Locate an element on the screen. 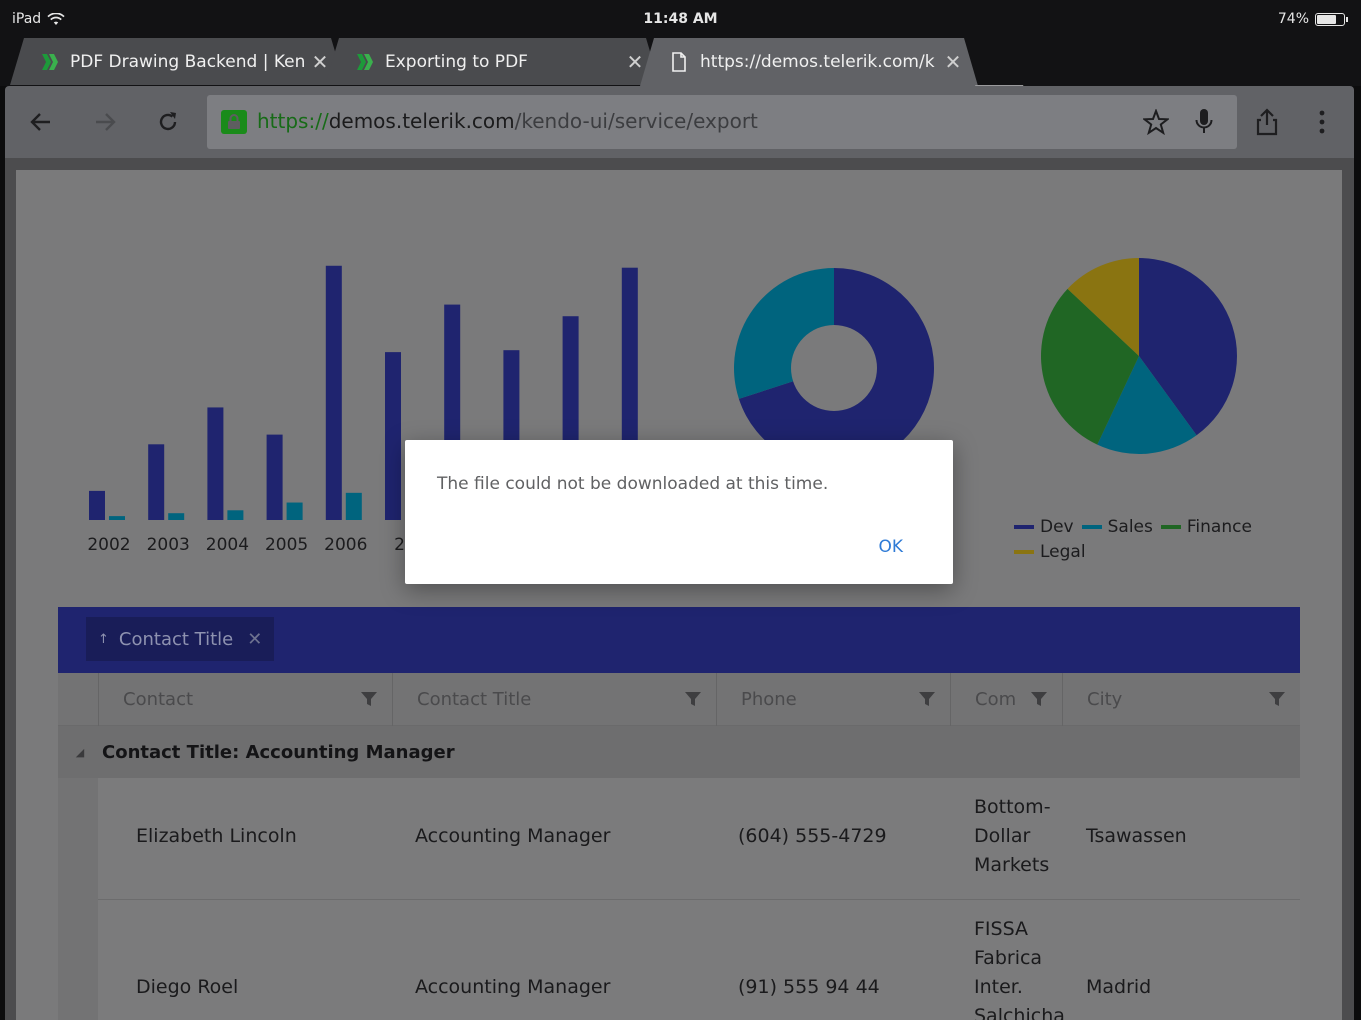 The width and height of the screenshot is (1361, 1020). legend-item-finance: Finance is located at coordinates (1206, 527).